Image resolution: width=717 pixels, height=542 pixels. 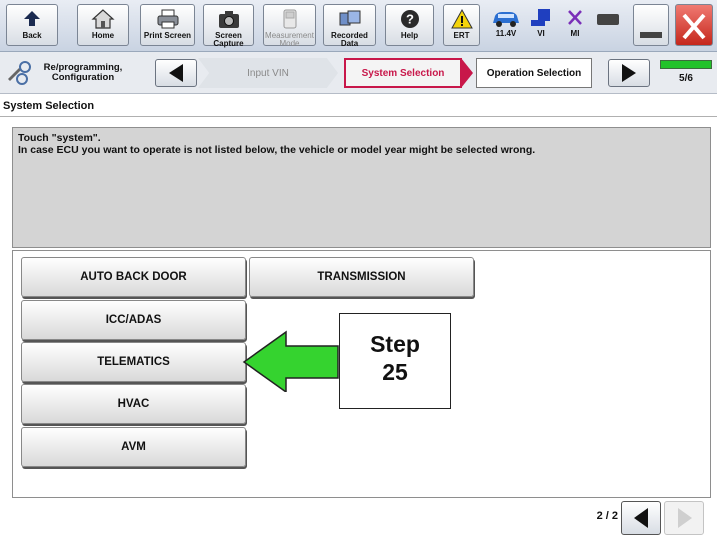 I want to click on measurement-mode-button: Measurement Mode, so click(x=289, y=26).